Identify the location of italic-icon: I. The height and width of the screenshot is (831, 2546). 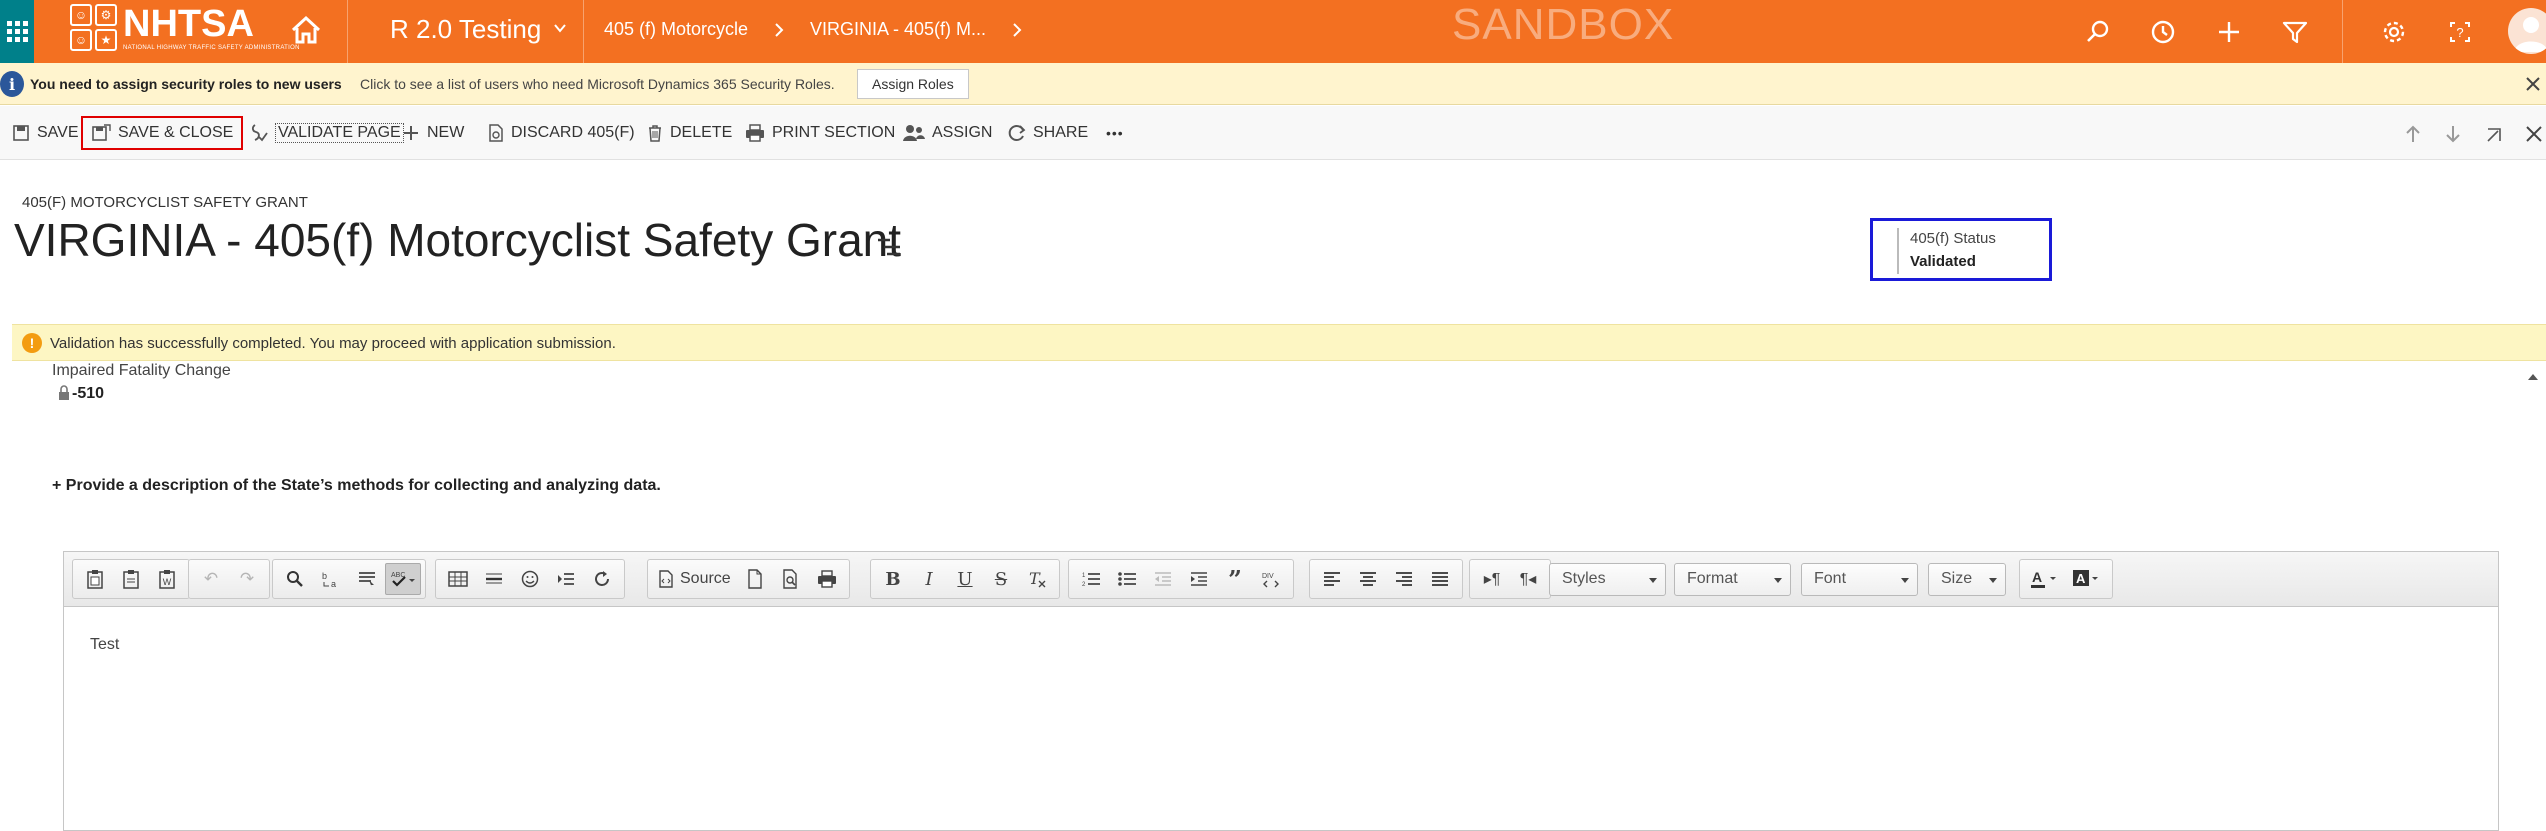
(929, 579).